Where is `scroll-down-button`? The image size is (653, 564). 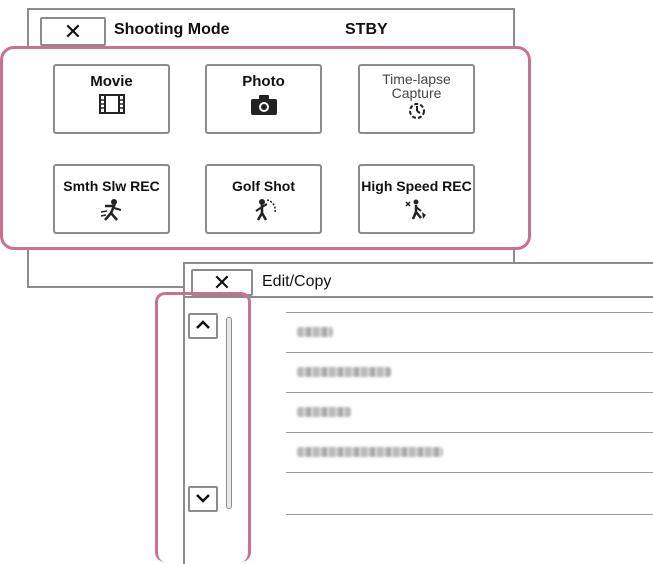 scroll-down-button is located at coordinates (203, 499).